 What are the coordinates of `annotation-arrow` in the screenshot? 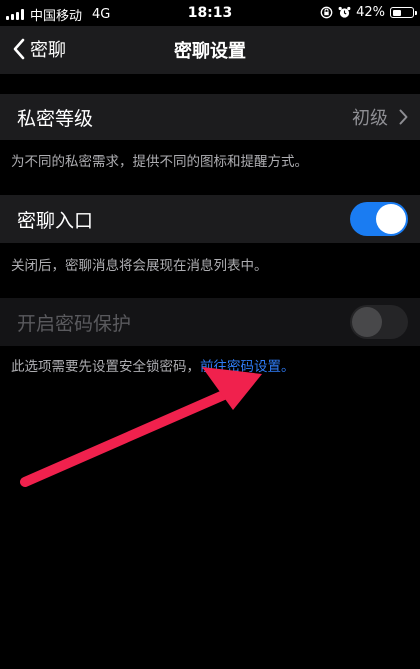 It's located at (141, 427).